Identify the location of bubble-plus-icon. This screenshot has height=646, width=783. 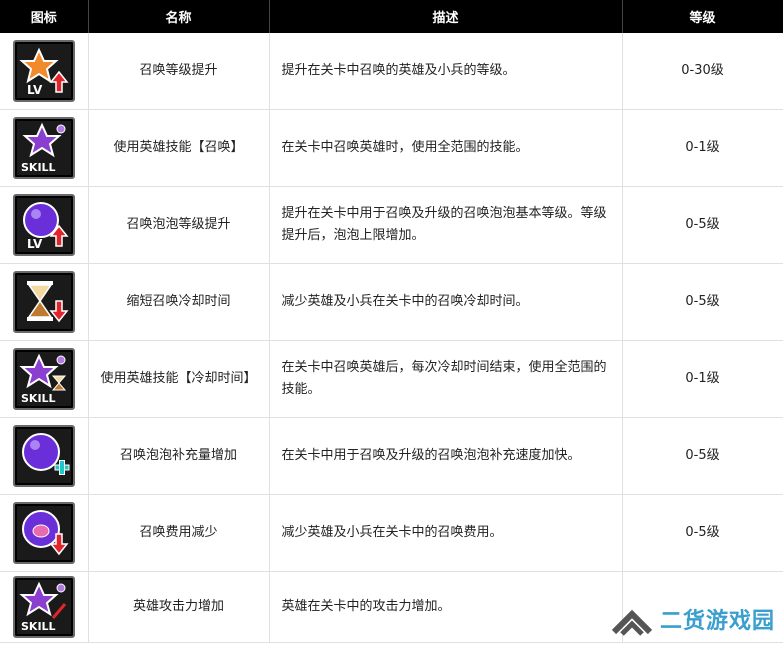
(43, 456).